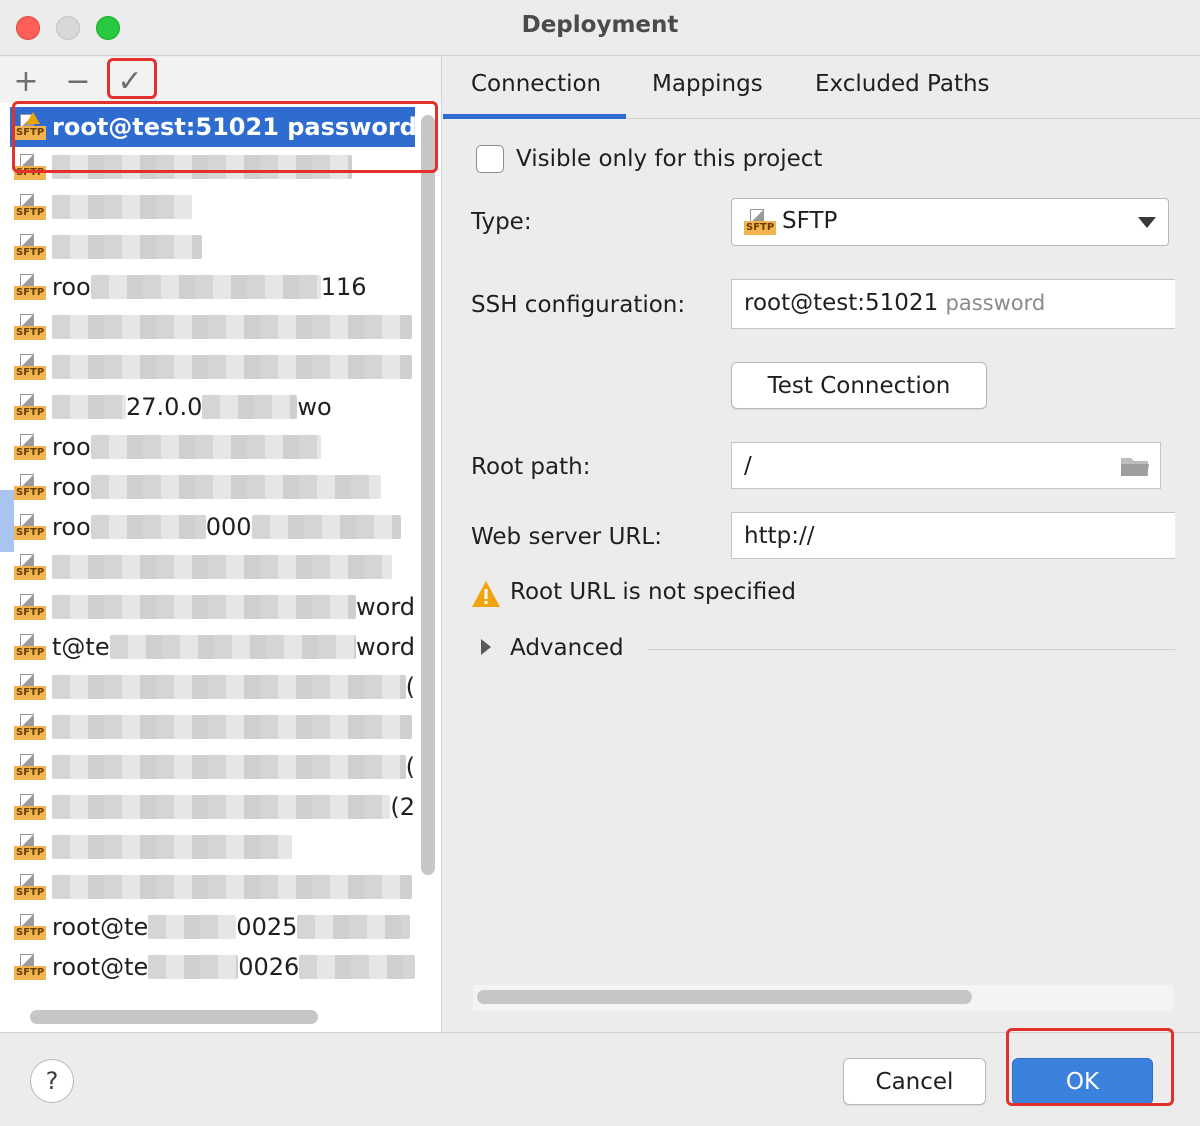 The image size is (1200, 1126). What do you see at coordinates (207, 647) in the screenshot?
I see `server-row: SFTP t@te word` at bounding box center [207, 647].